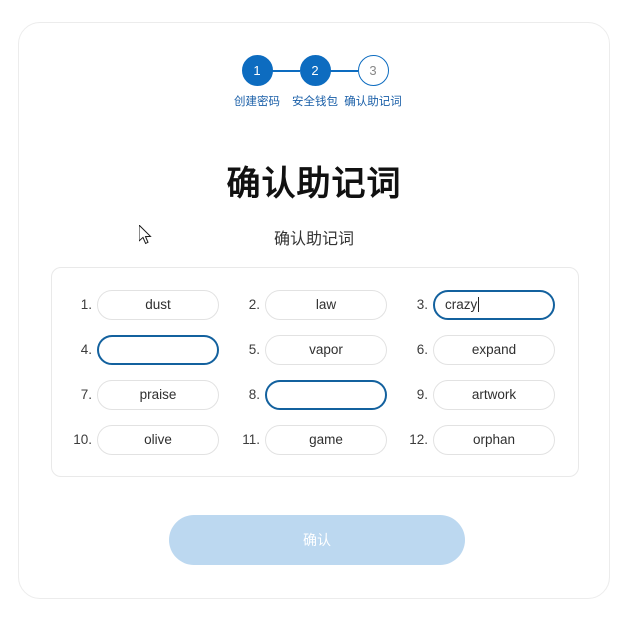 This screenshot has width=626, height=621. Describe the element at coordinates (257, 102) in the screenshot. I see `step-1-label: 创建密码` at that location.